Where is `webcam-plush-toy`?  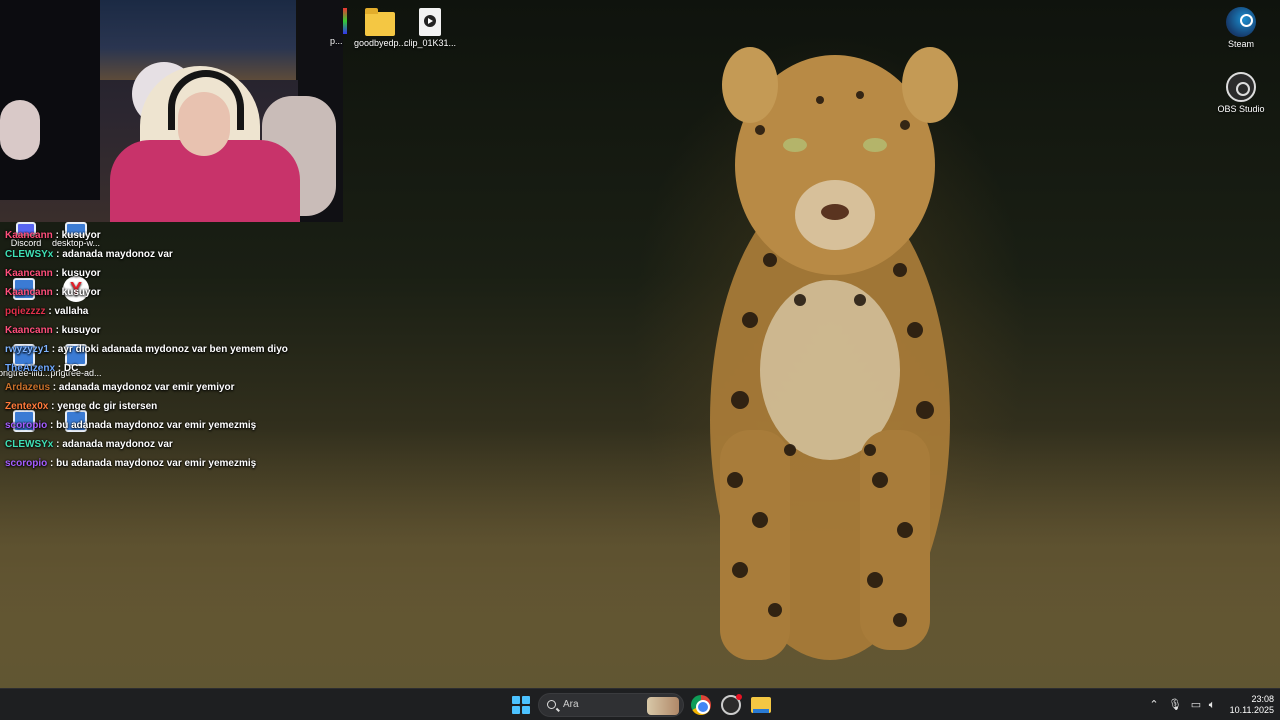 webcam-plush-toy is located at coordinates (20, 130).